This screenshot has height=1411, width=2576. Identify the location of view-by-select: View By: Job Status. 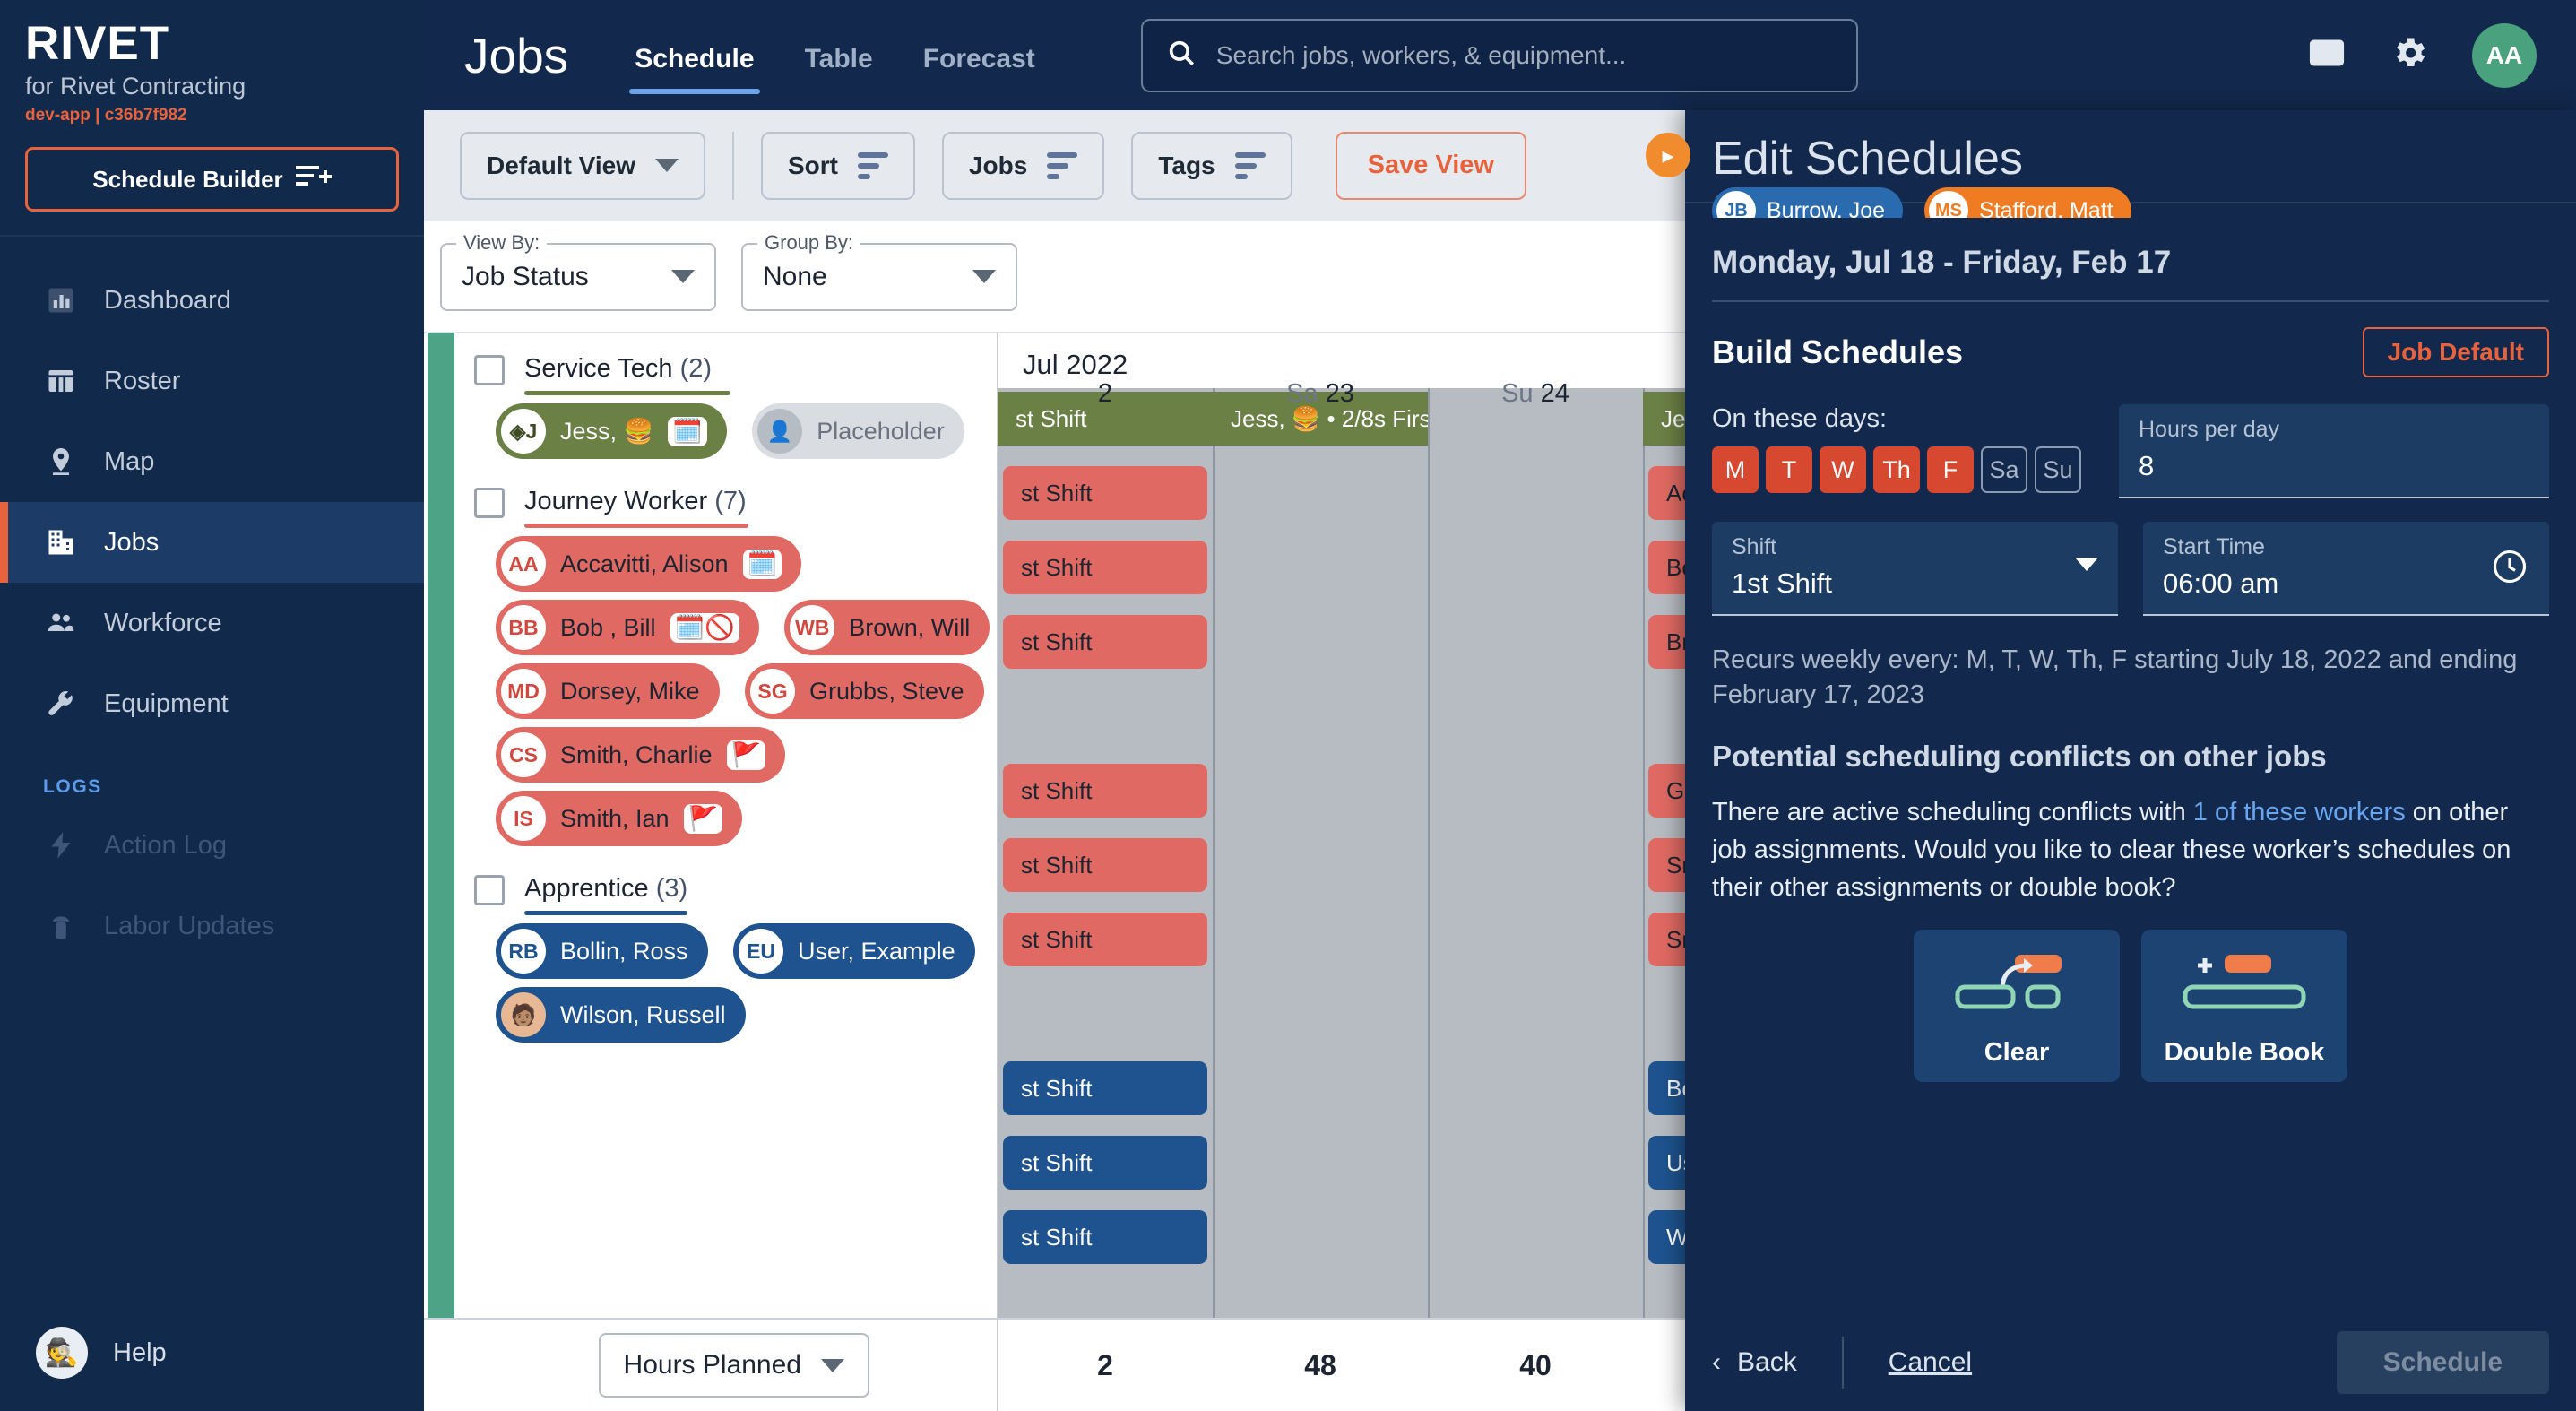
(578, 270).